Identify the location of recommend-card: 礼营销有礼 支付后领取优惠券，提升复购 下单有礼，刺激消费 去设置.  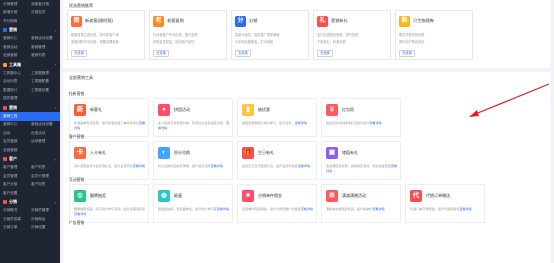
(352, 35).